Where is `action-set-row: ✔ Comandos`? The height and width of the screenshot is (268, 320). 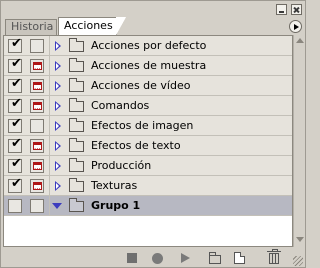
action-set-row: ✔ Comandos is located at coordinates (148, 106).